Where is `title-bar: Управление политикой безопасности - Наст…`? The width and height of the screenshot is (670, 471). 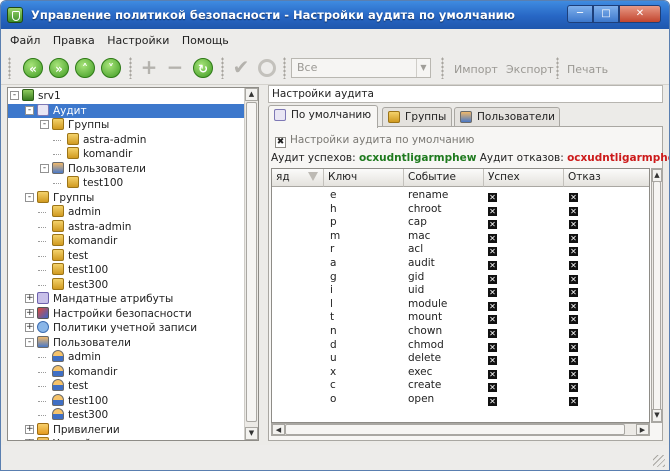
title-bar: Управление политикой безопасности - Наст… is located at coordinates (335, 15).